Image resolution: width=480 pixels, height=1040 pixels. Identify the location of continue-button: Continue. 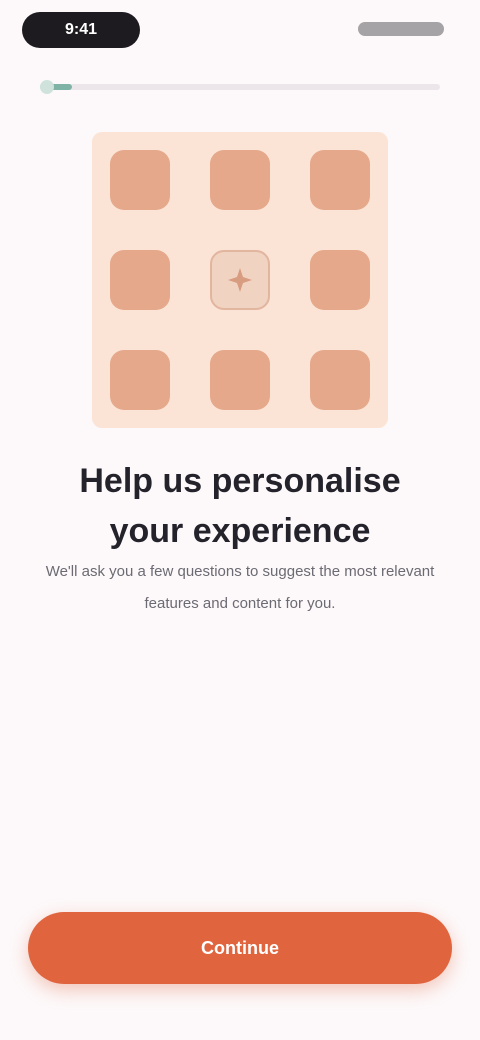
(240, 948).